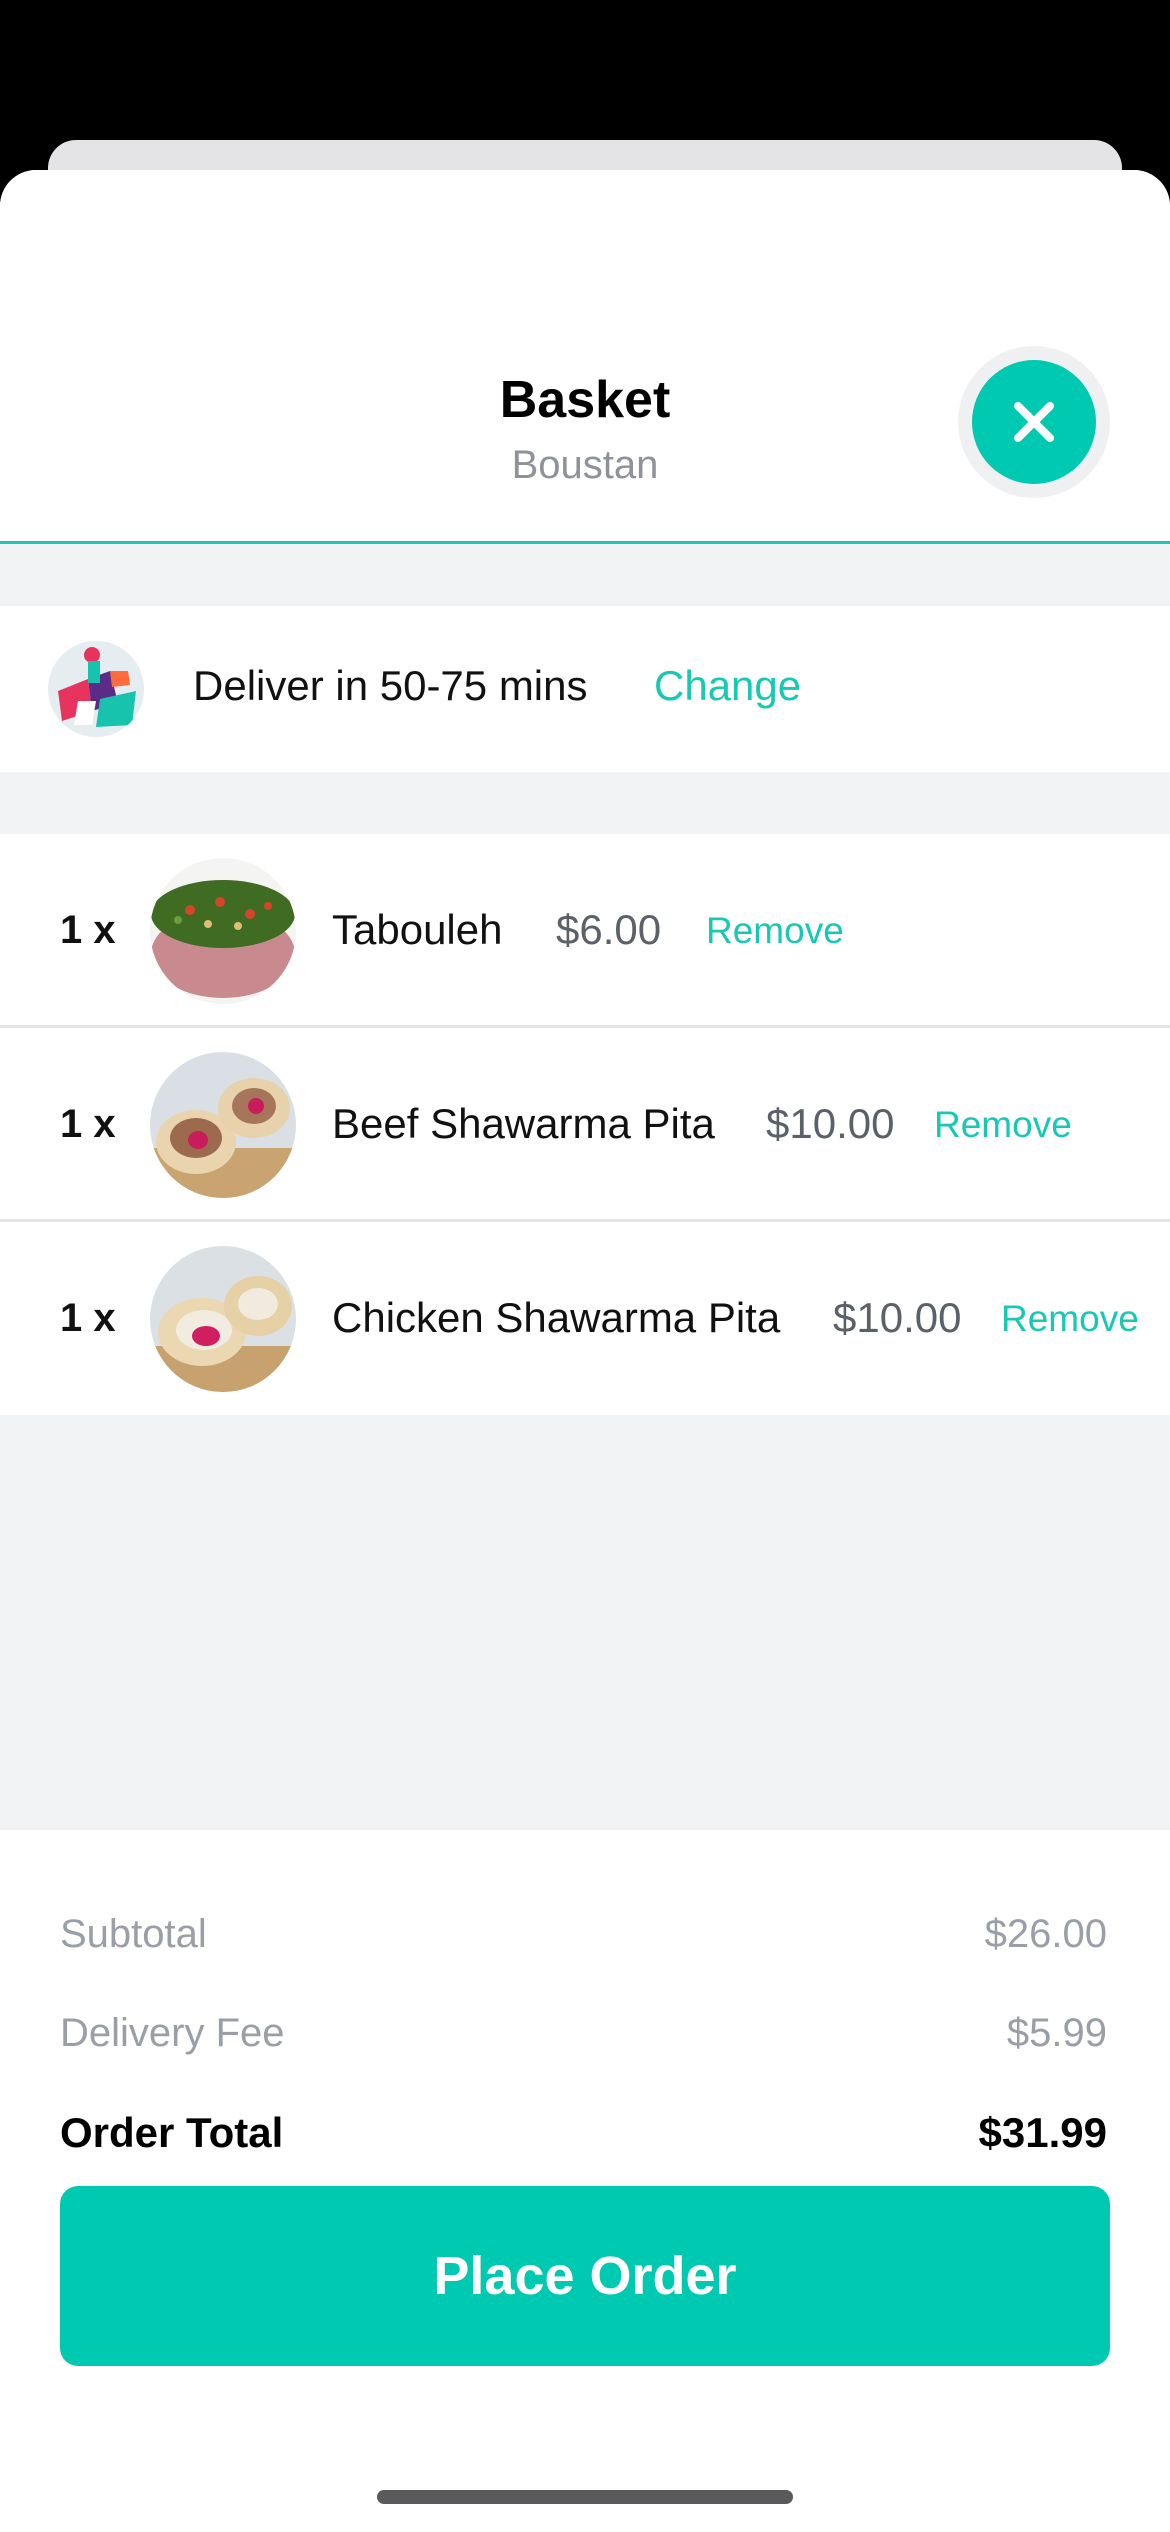 This screenshot has width=1170, height=2532. Describe the element at coordinates (1045, 1934) in the screenshot. I see `subtotal-value: $26.00` at that location.